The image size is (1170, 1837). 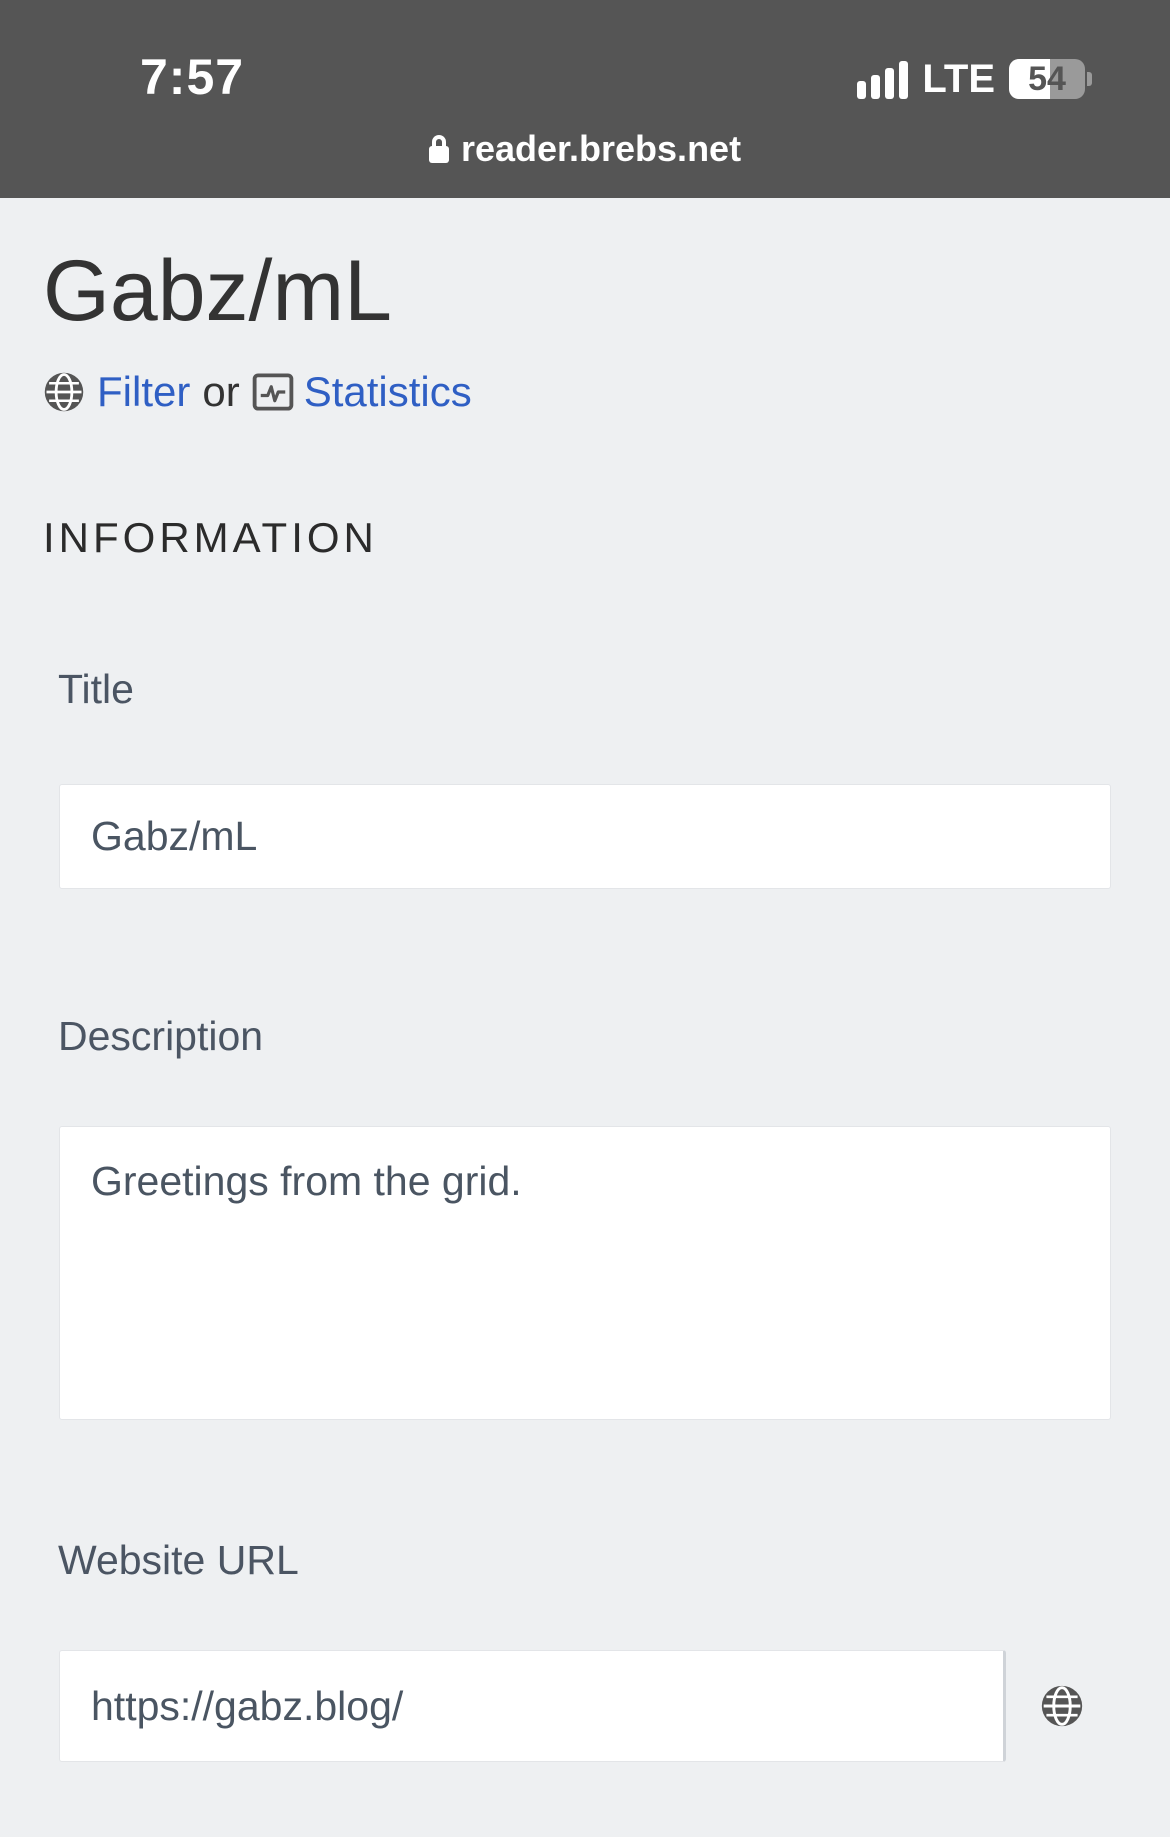 I want to click on battery-percent: 54, so click(x=1047, y=78).